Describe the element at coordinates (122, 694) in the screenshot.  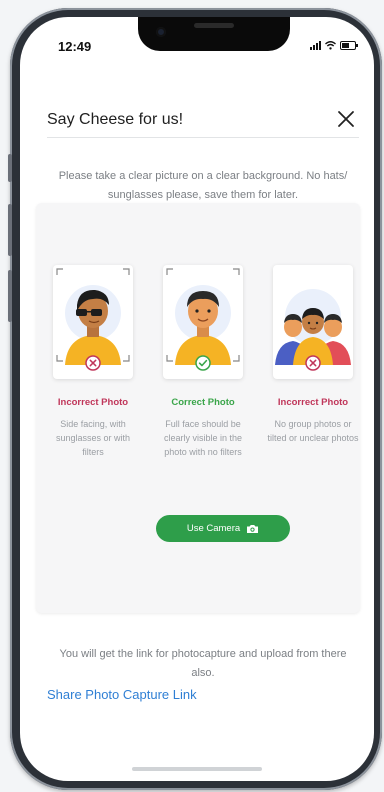
I see `share-photo-capture-link: Share Photo Capture Link` at that location.